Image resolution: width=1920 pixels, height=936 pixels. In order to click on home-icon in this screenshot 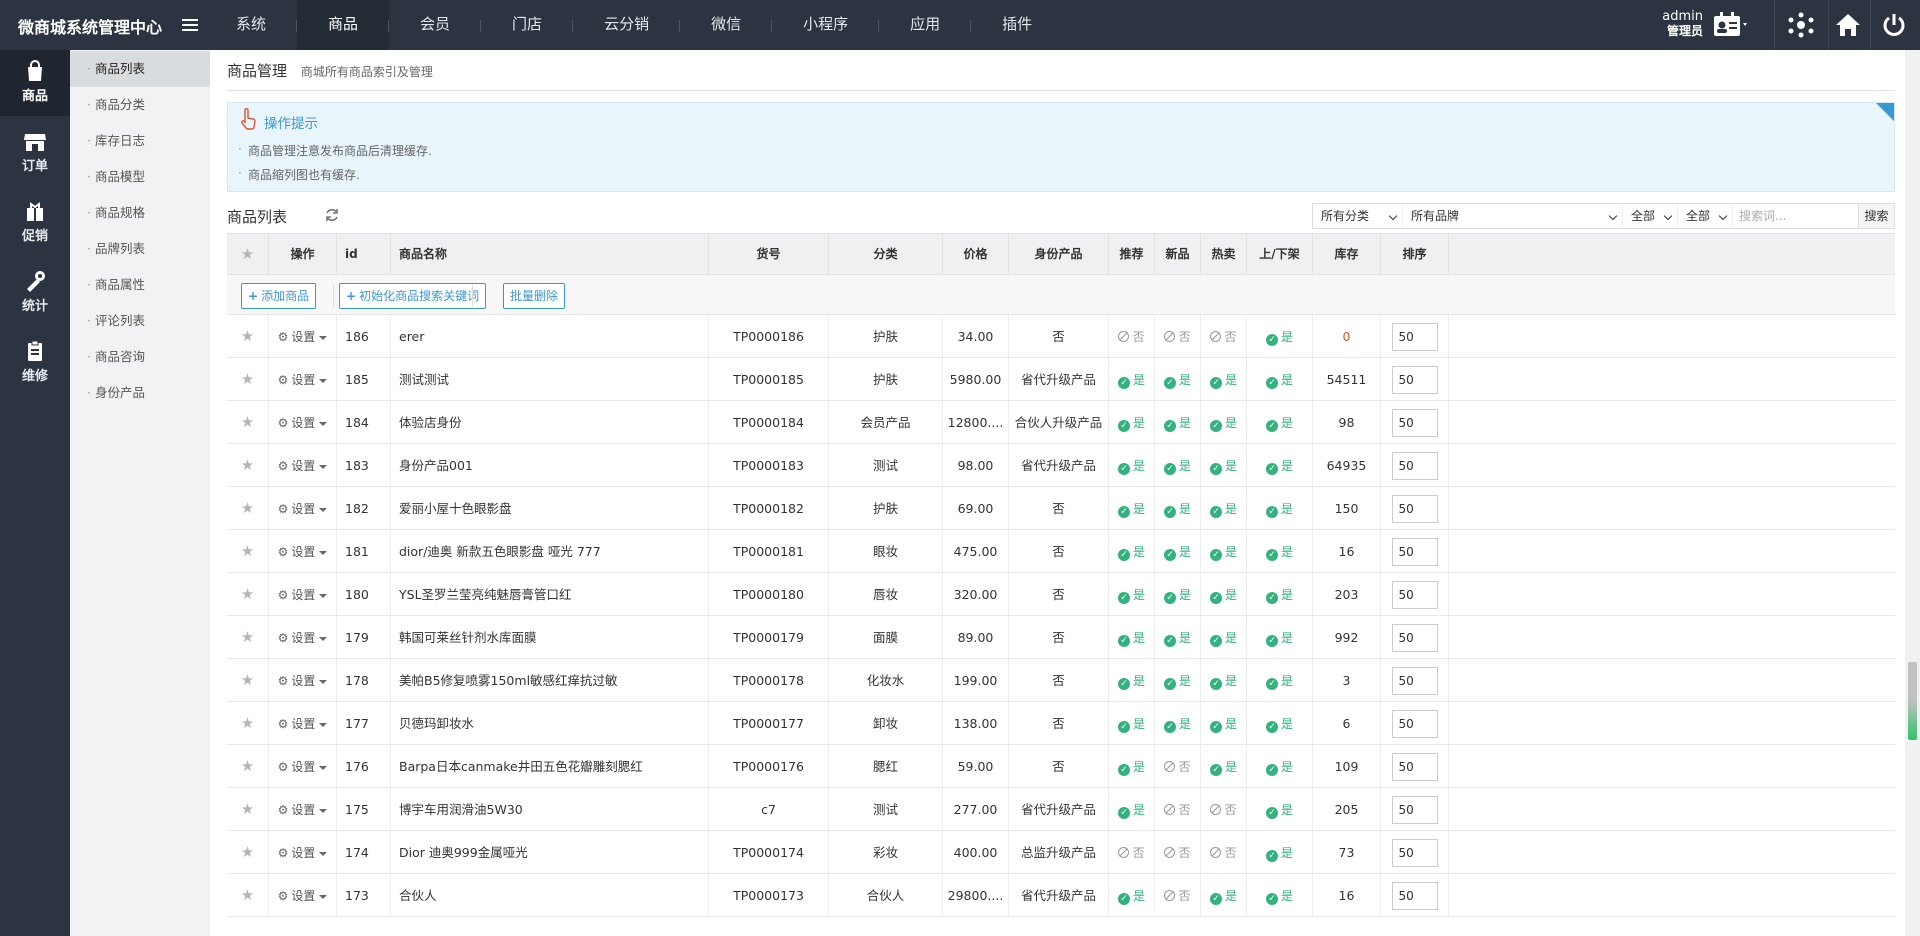, I will do `click(1848, 25)`.